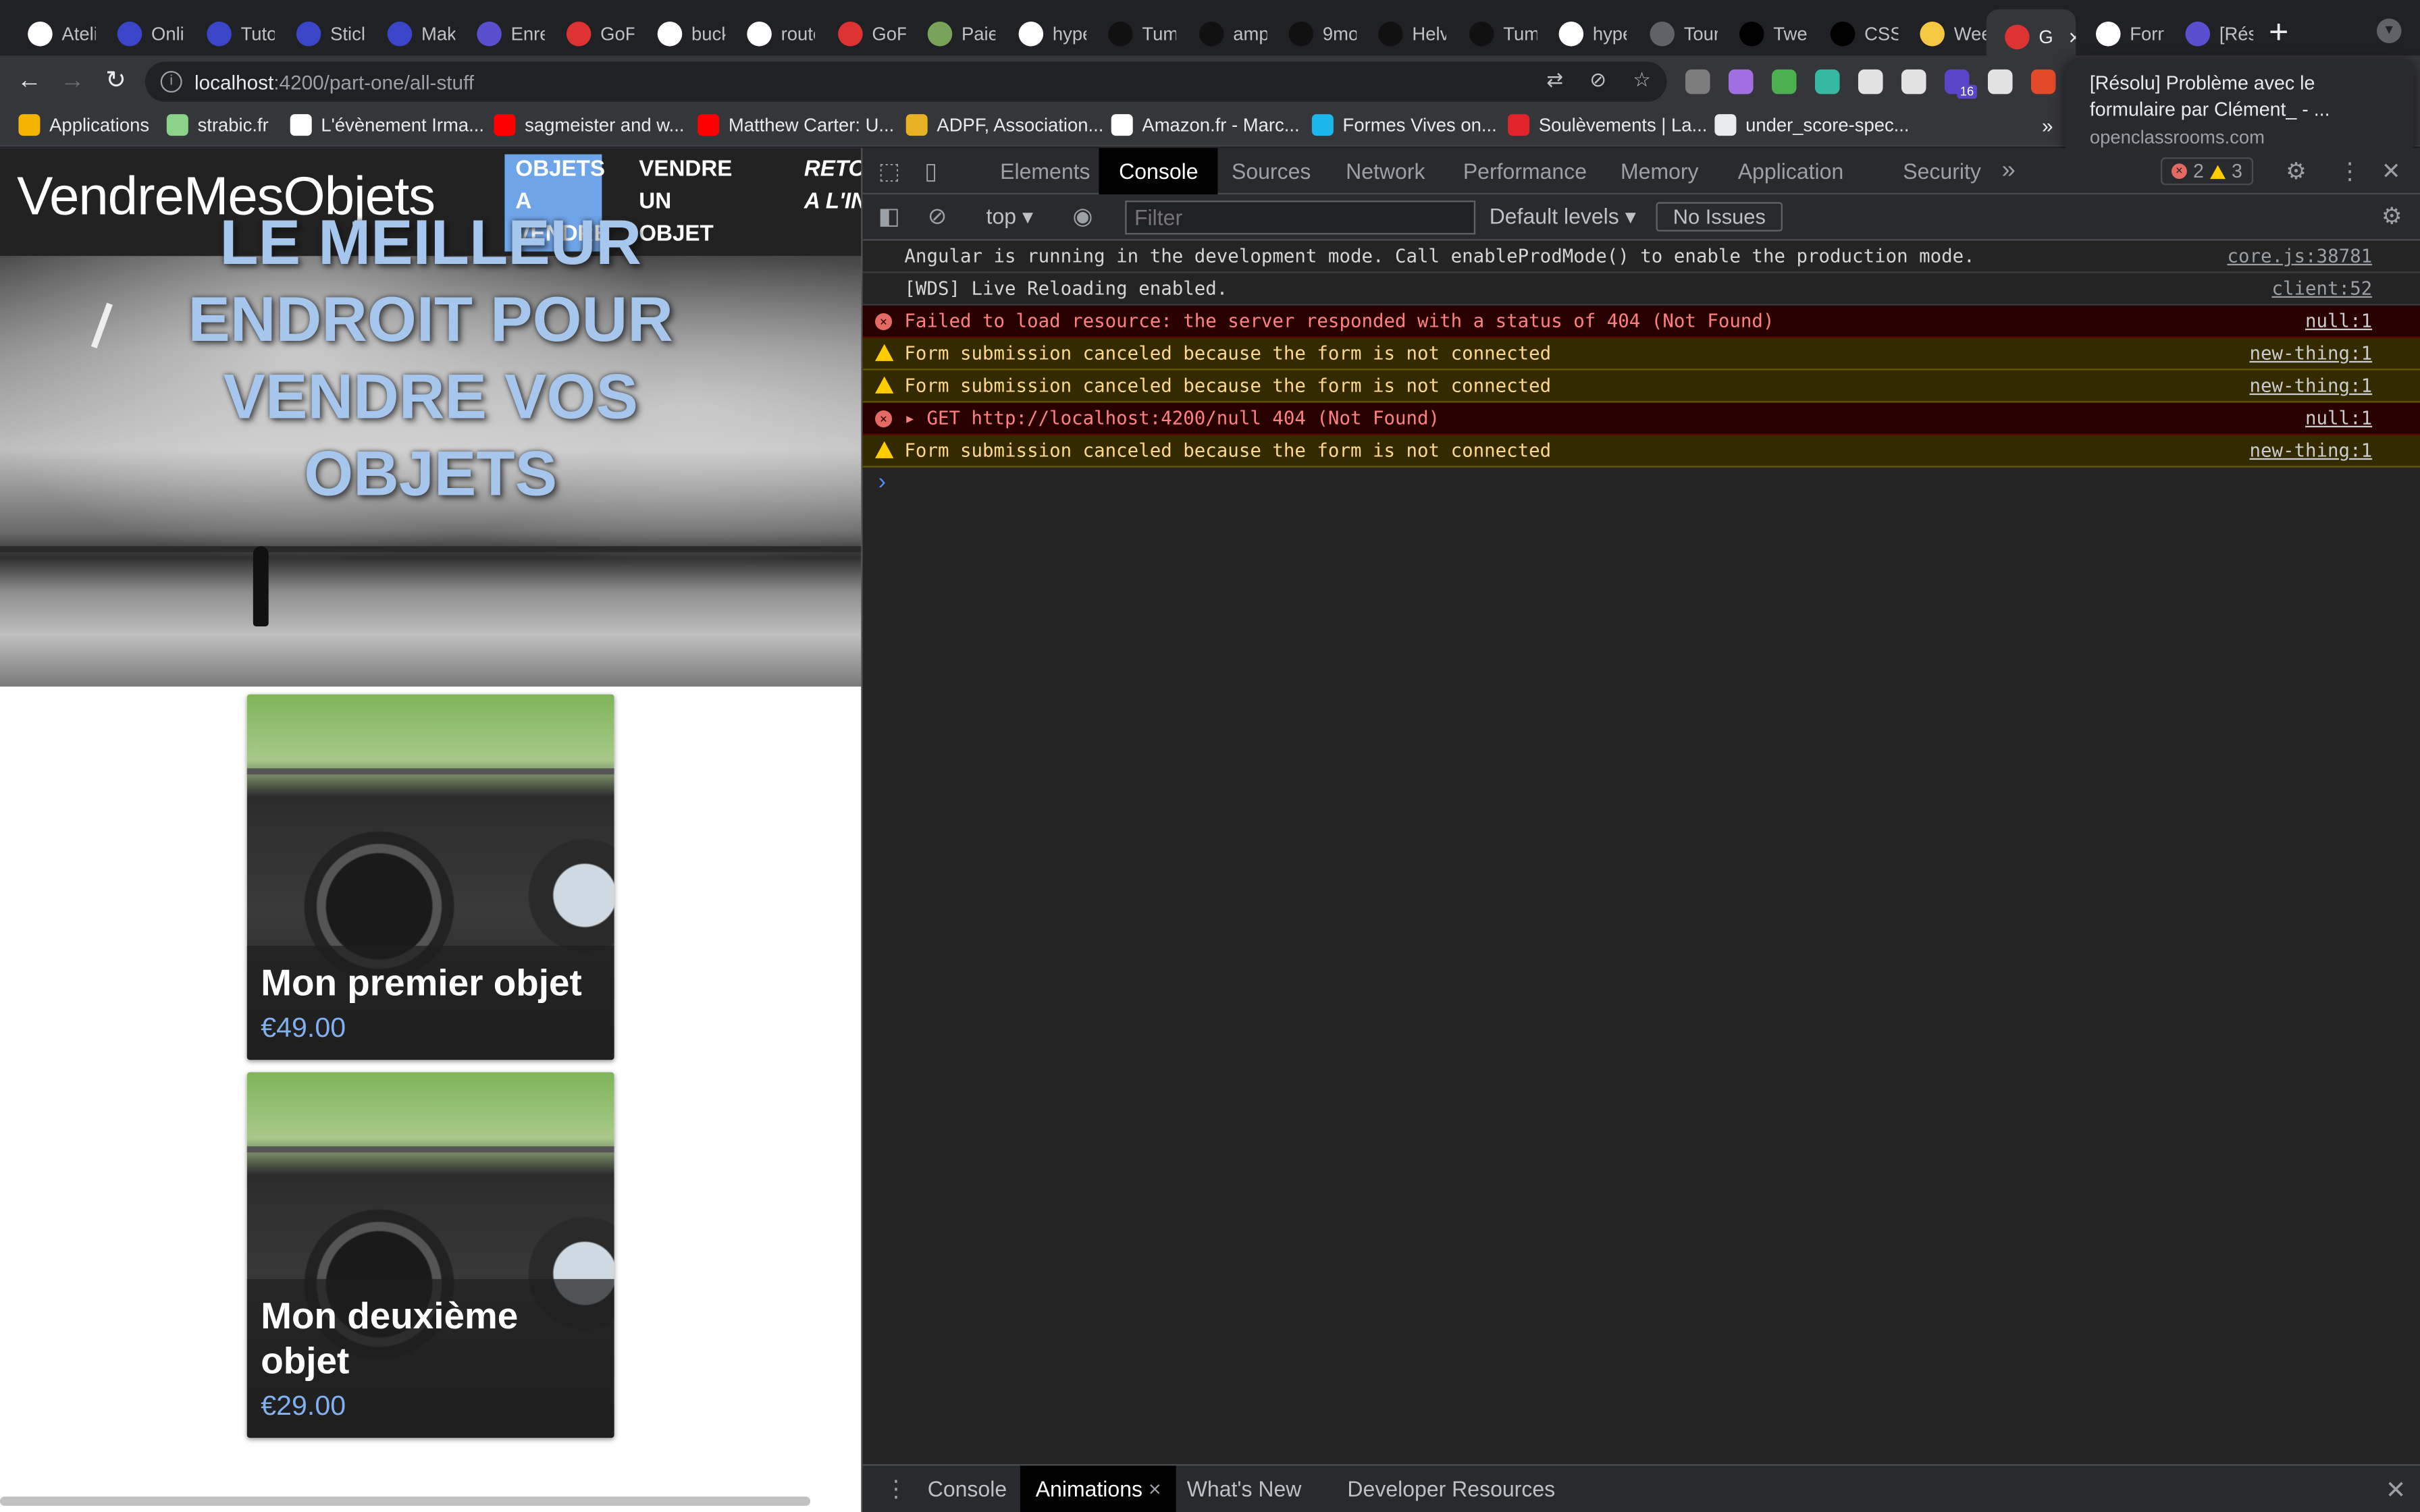 The height and width of the screenshot is (1512, 2420). Describe the element at coordinates (83, 125) in the screenshot. I see `bookmark-item: Applications` at that location.